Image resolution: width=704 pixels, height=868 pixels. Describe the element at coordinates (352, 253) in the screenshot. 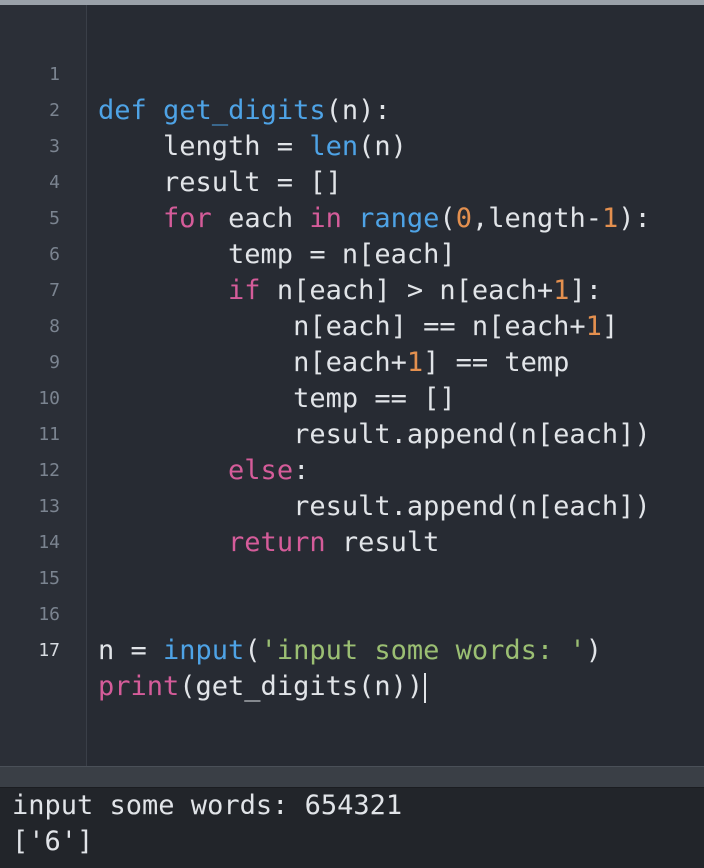

I see `code-line-6: 6 if n[each] > n[each+1]:` at that location.